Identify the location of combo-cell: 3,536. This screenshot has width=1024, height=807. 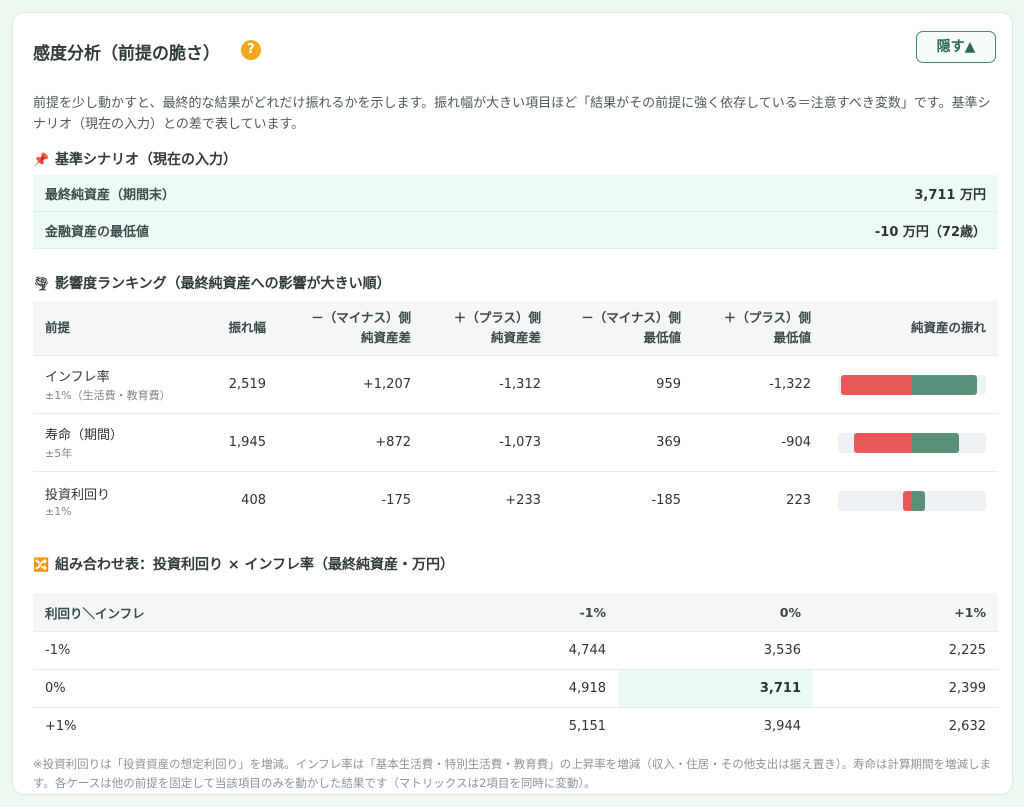
(715, 650).